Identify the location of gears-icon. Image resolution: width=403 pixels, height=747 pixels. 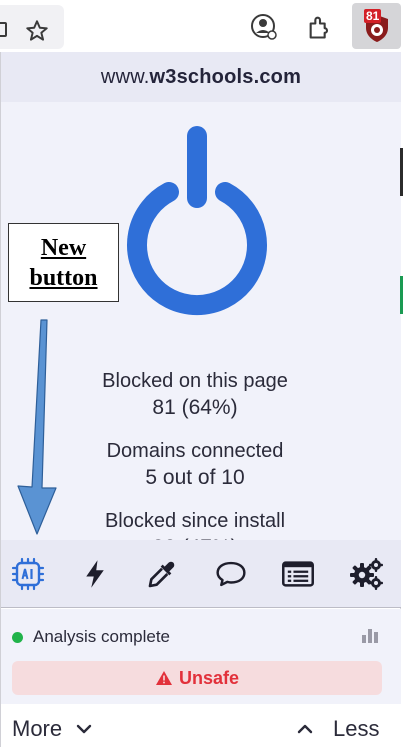
(366, 574).